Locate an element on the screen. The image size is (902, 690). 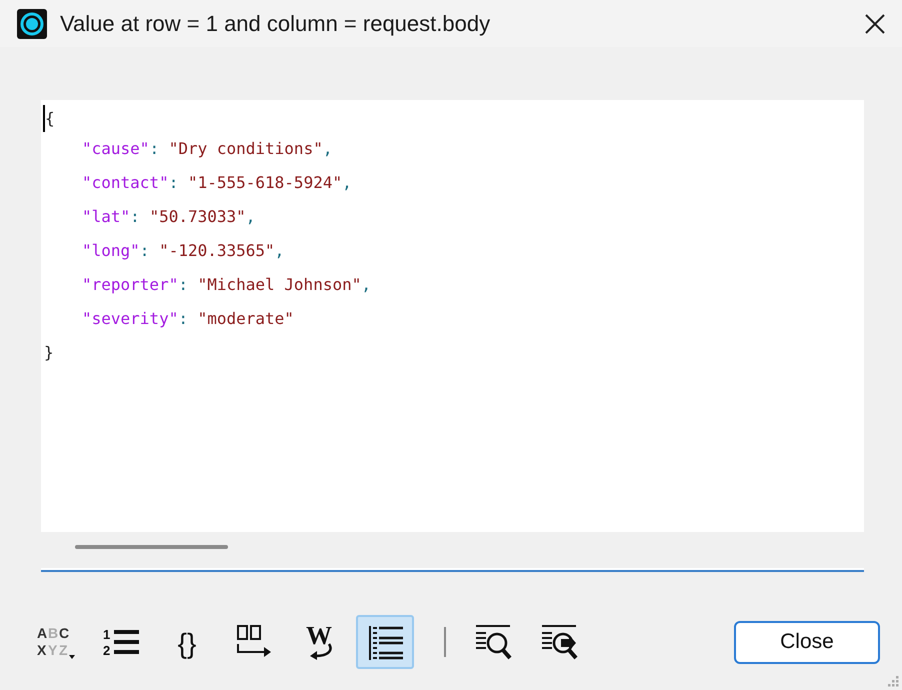
numbered-list-button: 1 2 is located at coordinates (121, 642).